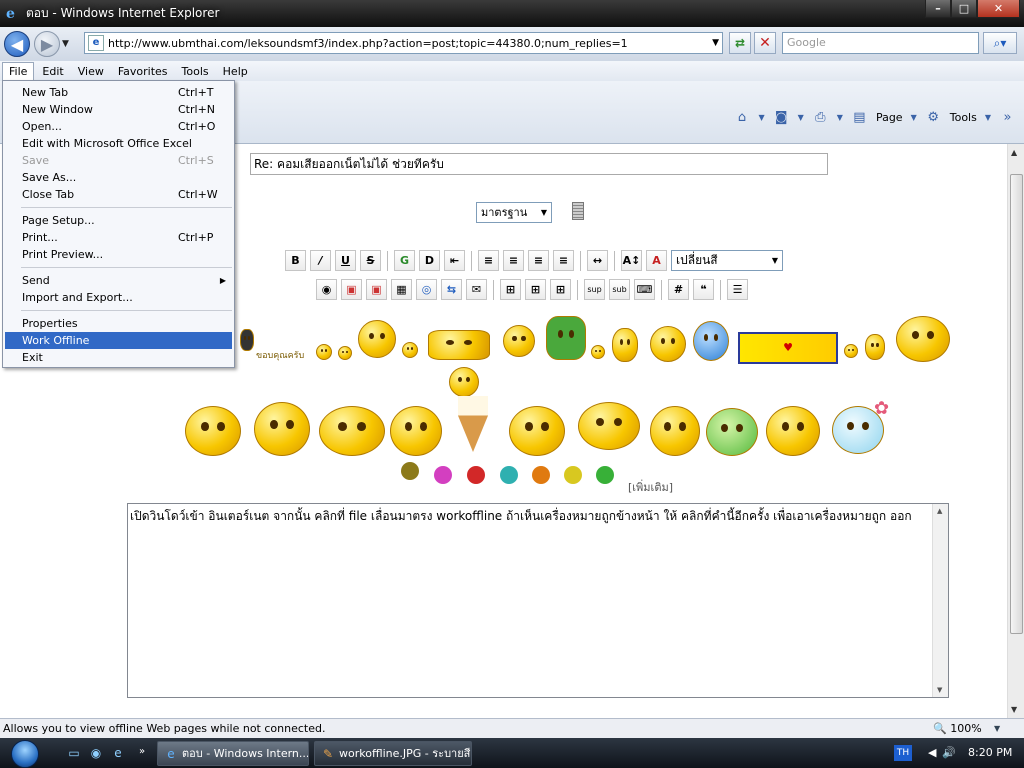 The width and height of the screenshot is (1024, 768). Describe the element at coordinates (52, 71) in the screenshot. I see `menu-edit: Edit` at that location.